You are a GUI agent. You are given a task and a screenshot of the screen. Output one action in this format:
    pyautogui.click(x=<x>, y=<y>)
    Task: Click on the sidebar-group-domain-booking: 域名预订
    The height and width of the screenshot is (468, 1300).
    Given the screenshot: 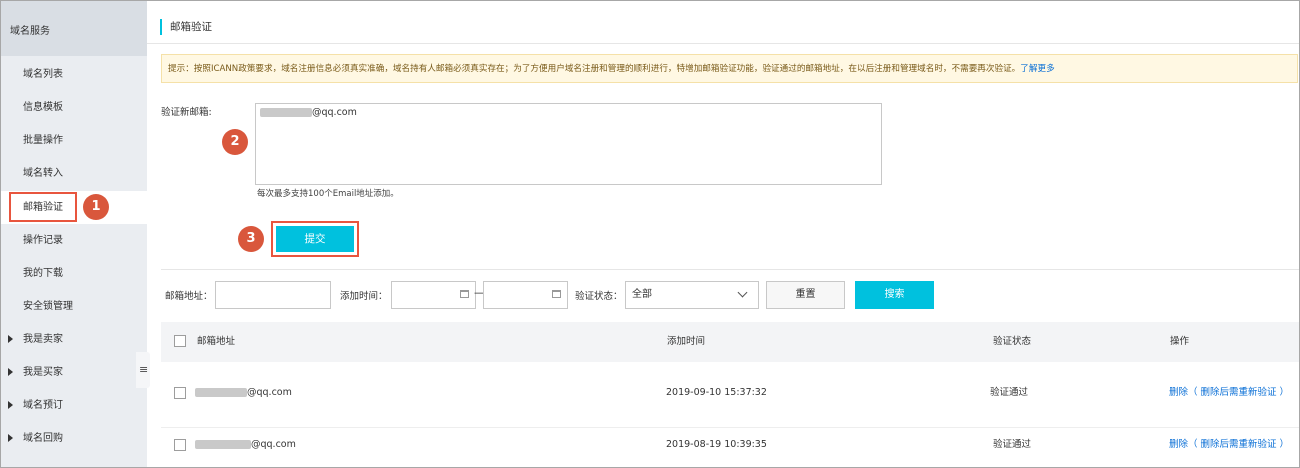 What is the action you would take?
    pyautogui.click(x=74, y=405)
    